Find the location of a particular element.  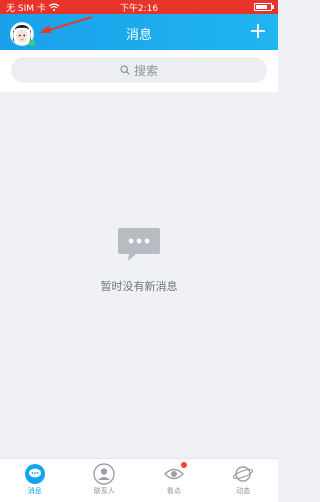

tab-bar: 消息 联系人 看点 动态 is located at coordinates (139, 480).